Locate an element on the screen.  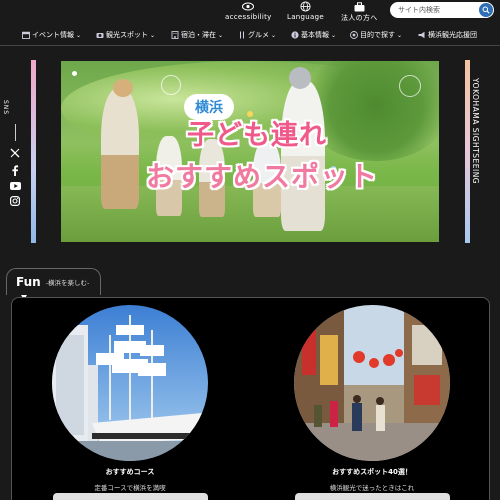
nav-item-stay: 宿泊・滞在 ⌄ is located at coordinates (197, 35).